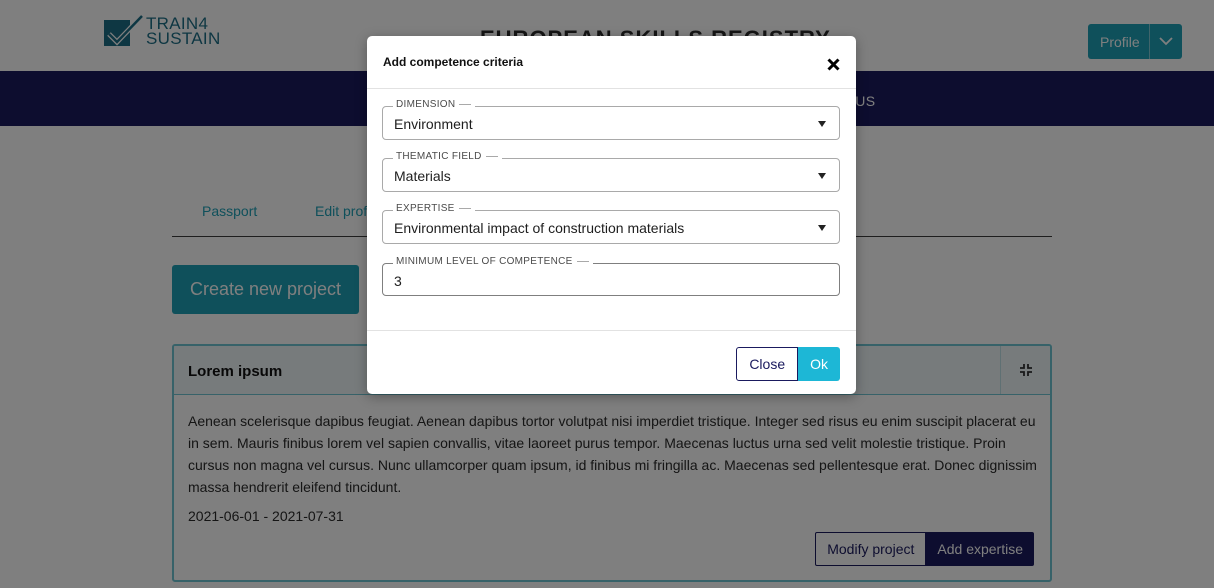 The height and width of the screenshot is (588, 1214). I want to click on modal-footer: Close Ok, so click(611, 362).